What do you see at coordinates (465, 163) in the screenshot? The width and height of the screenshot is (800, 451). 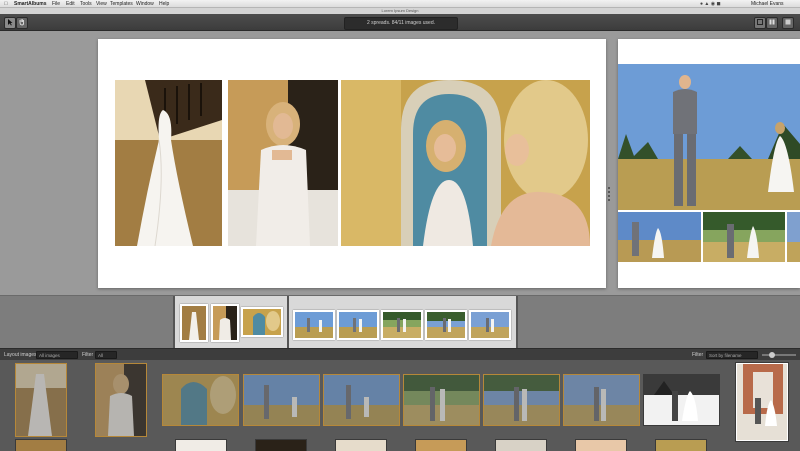 I see `photo-bride-mirror` at bounding box center [465, 163].